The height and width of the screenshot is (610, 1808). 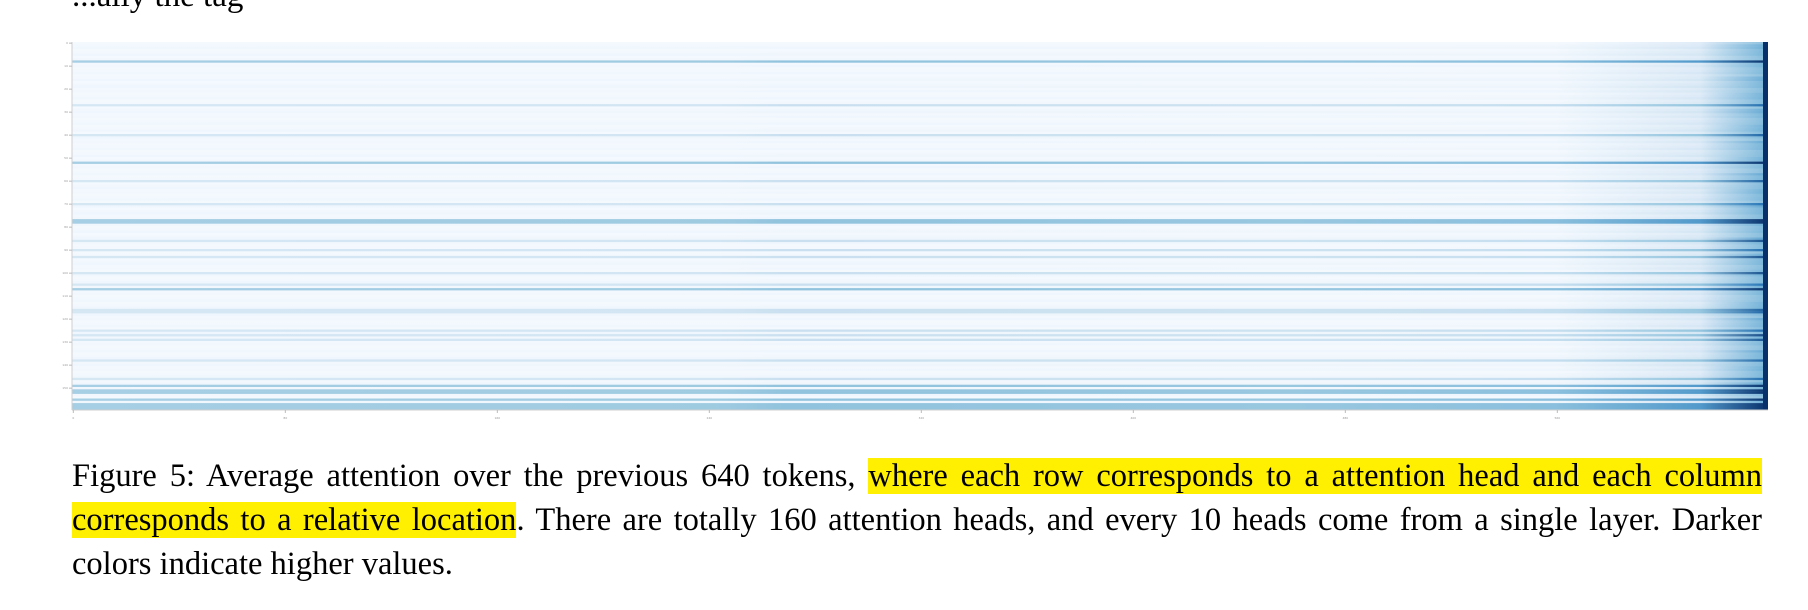 What do you see at coordinates (65, 388) in the screenshot?
I see `y-tick-label: 150` at bounding box center [65, 388].